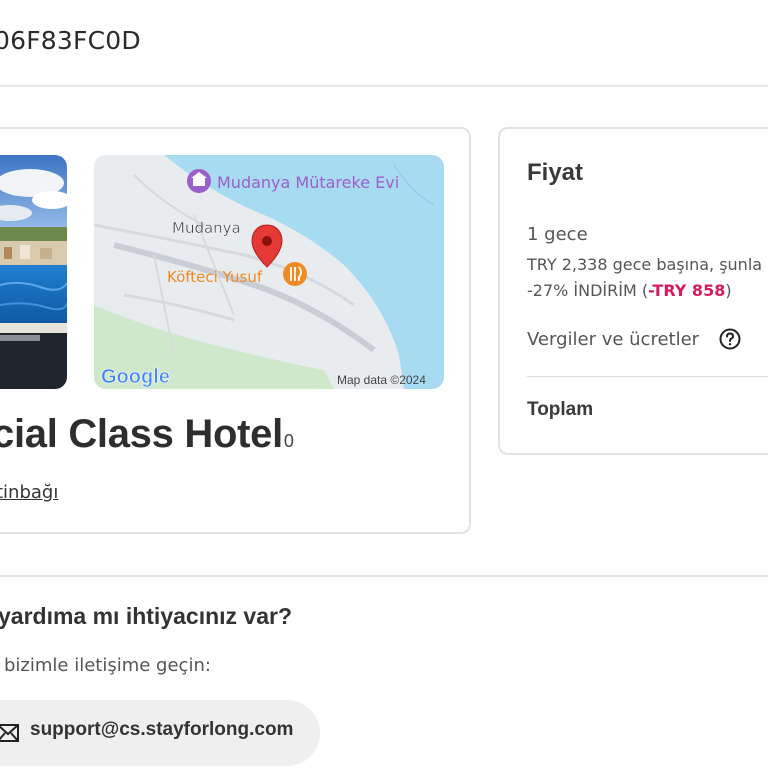  What do you see at coordinates (645, 264) in the screenshot?
I see `per-night-price: TRY 2,338 gece başına, şunla` at bounding box center [645, 264].